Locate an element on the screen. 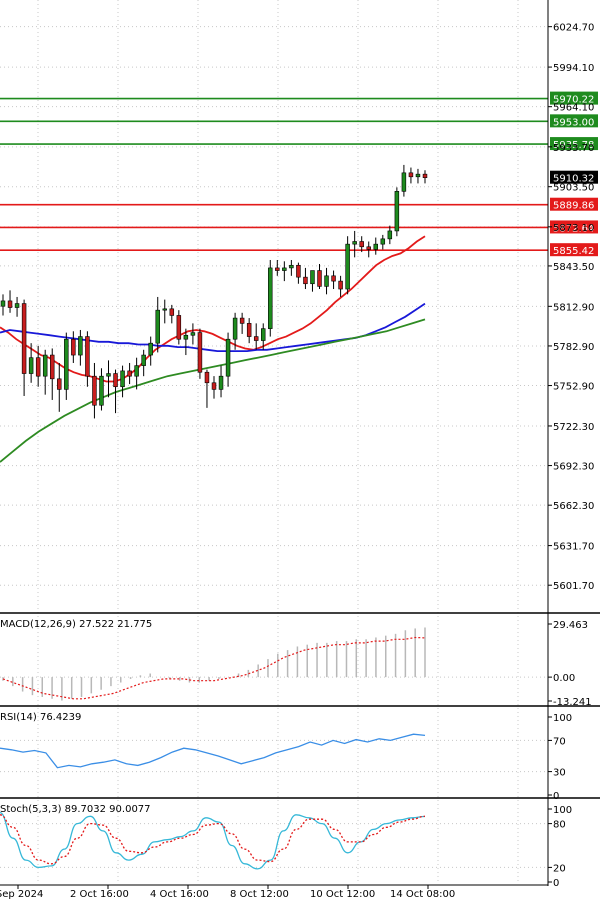 The height and width of the screenshot is (900, 600). stoch-tick-label: 100 is located at coordinates (562, 810).